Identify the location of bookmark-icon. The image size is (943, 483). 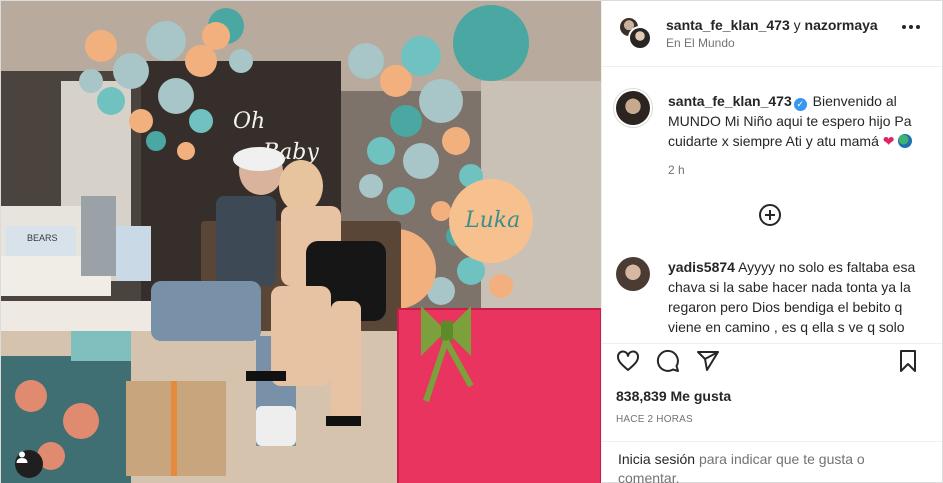
(908, 361).